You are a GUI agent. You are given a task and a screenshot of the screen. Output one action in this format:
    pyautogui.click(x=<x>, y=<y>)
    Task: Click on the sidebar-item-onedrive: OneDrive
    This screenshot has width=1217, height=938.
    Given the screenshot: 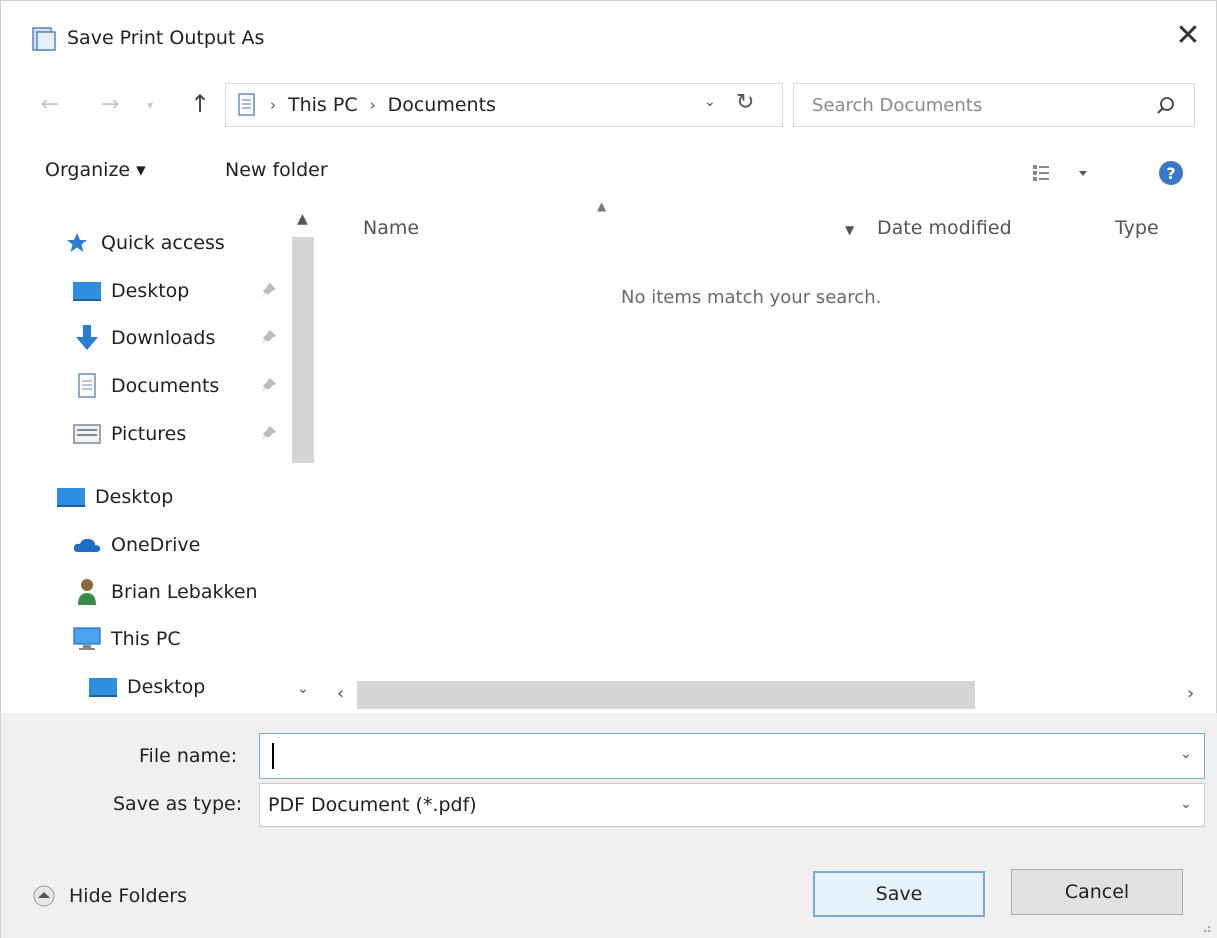 What is the action you would take?
    pyautogui.click(x=135, y=545)
    